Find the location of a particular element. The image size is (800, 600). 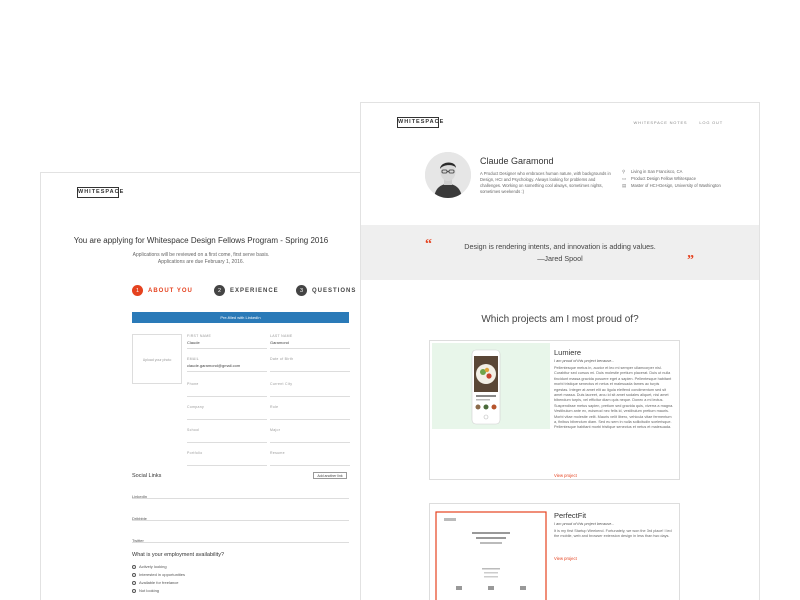

phone-field: Phone is located at coordinates (227, 389).